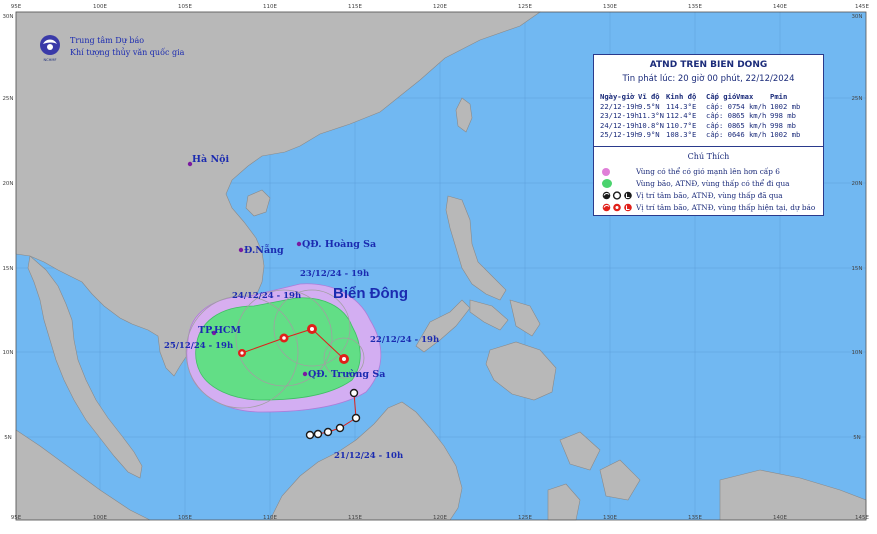 The width and height of the screenshot is (877, 534). Describe the element at coordinates (708, 65) in the screenshot. I see `forecast-title: ATND TREN BIEN DONG` at that location.